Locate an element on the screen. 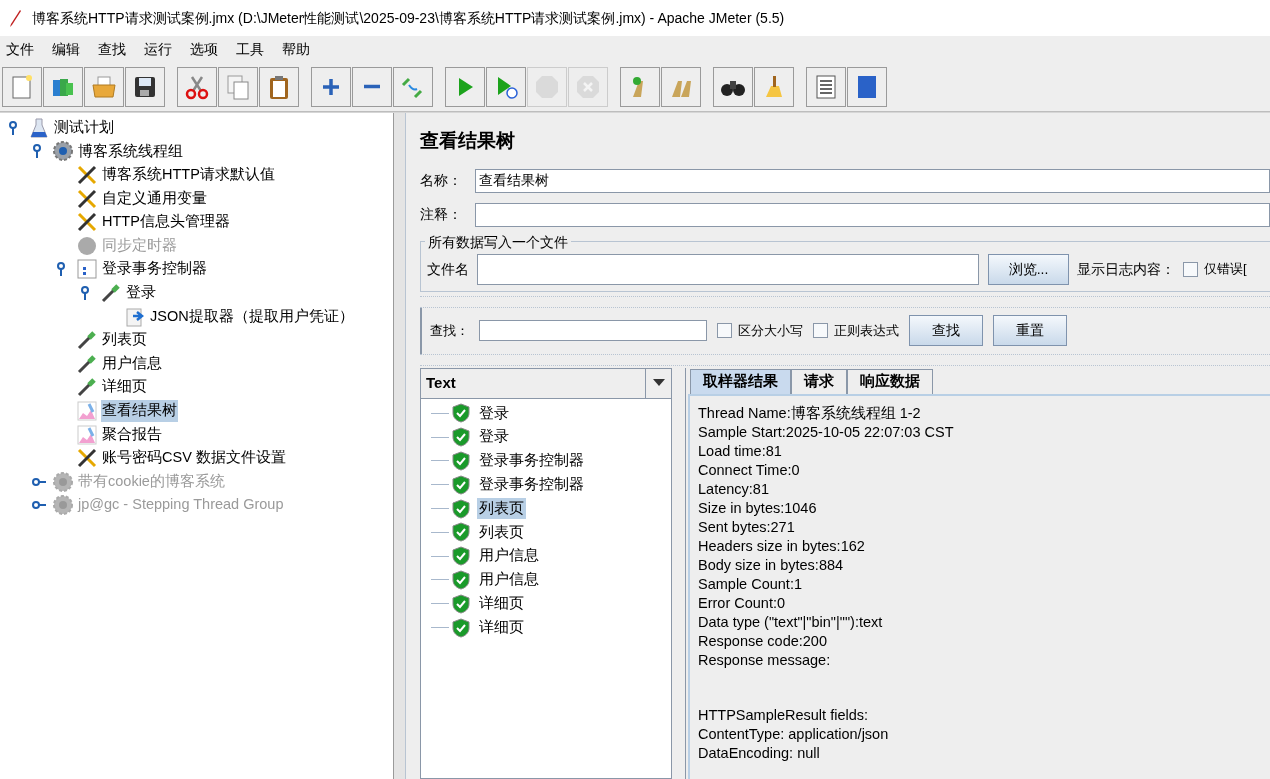 The image size is (1270, 779). comment-field is located at coordinates (872, 214).